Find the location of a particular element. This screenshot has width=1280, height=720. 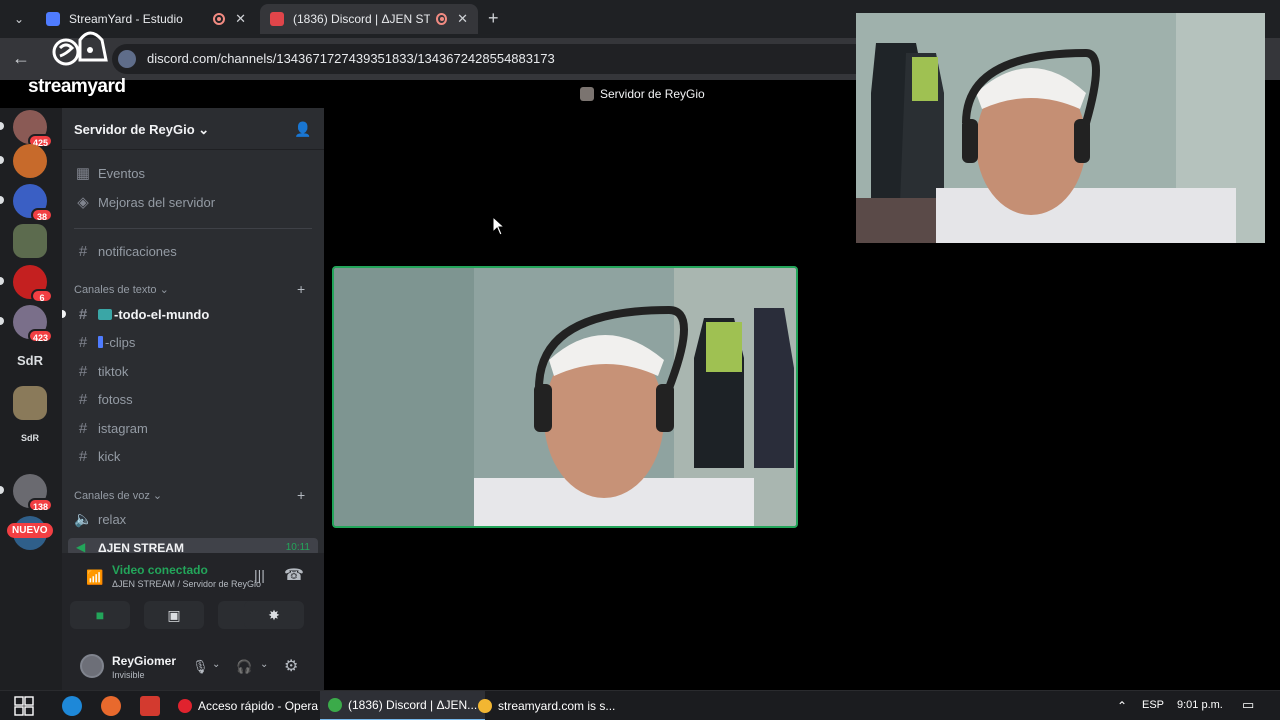

channel-notificaciones: # notificaciones is located at coordinates (125, 251).